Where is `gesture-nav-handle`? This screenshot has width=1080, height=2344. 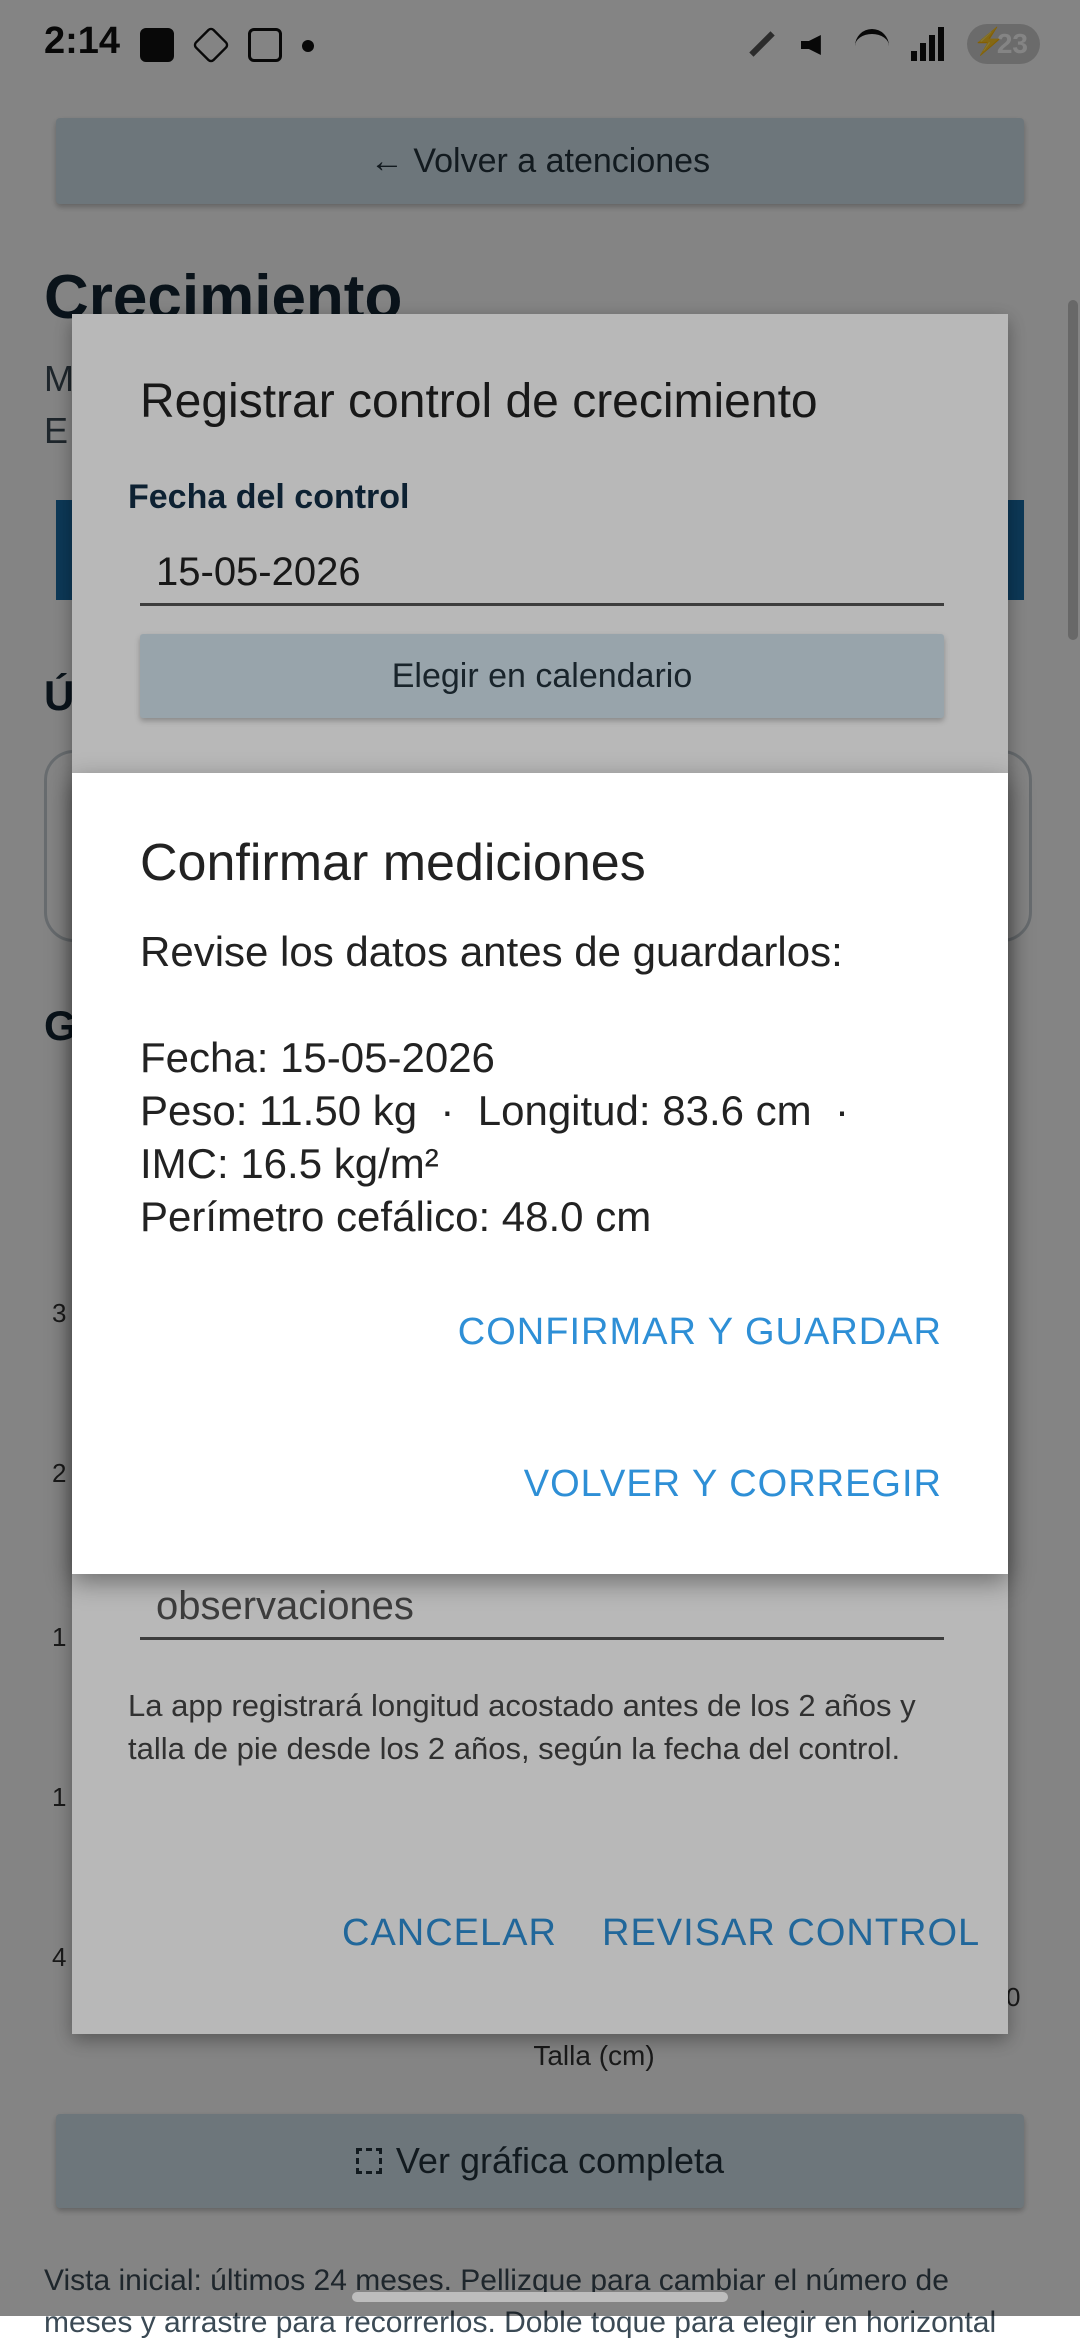 gesture-nav-handle is located at coordinates (540, 2297).